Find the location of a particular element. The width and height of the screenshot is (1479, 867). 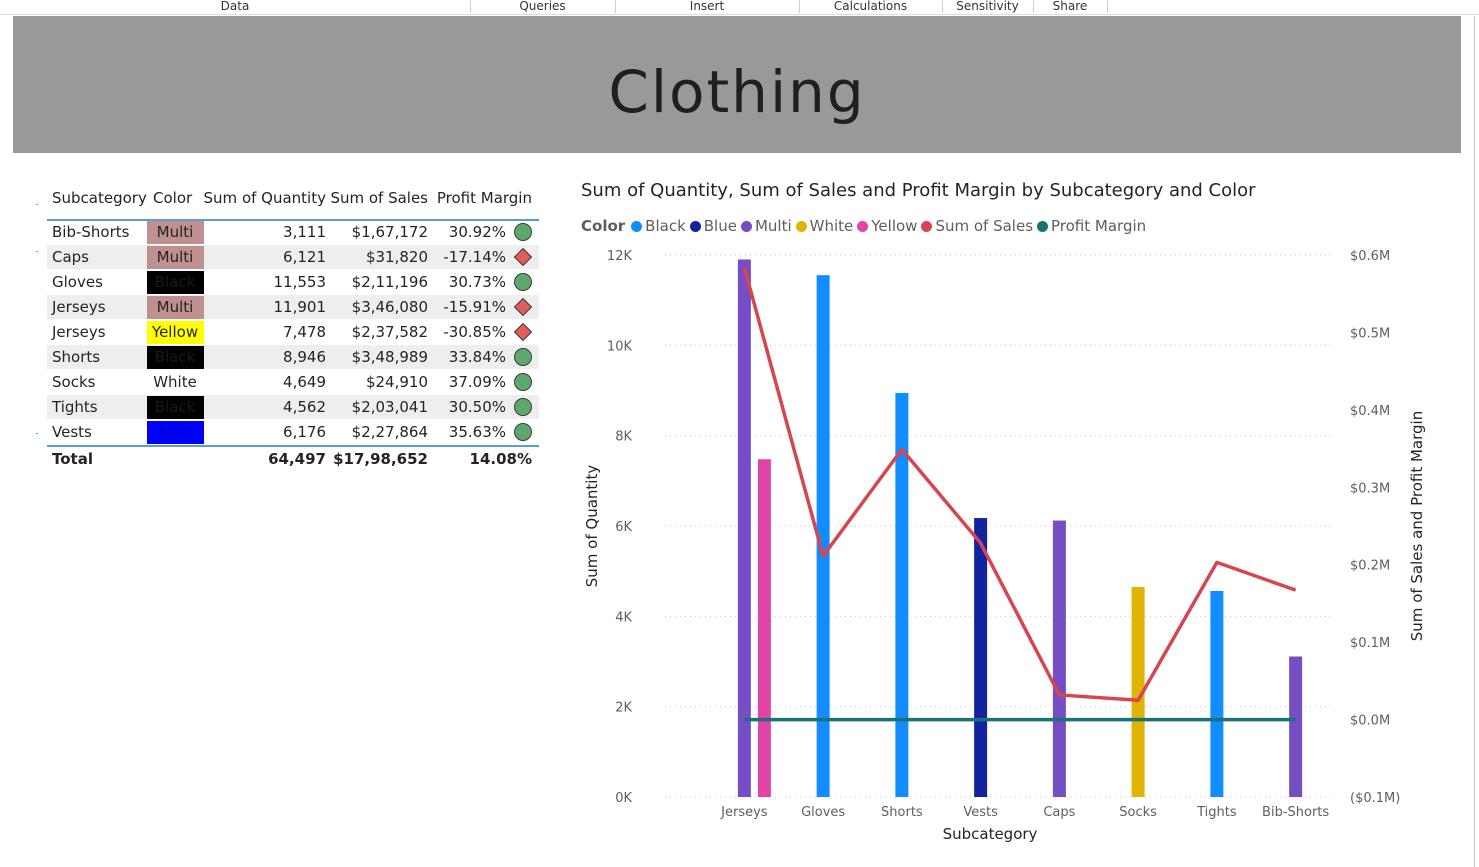

page-title: Clothing is located at coordinates (737, 92).